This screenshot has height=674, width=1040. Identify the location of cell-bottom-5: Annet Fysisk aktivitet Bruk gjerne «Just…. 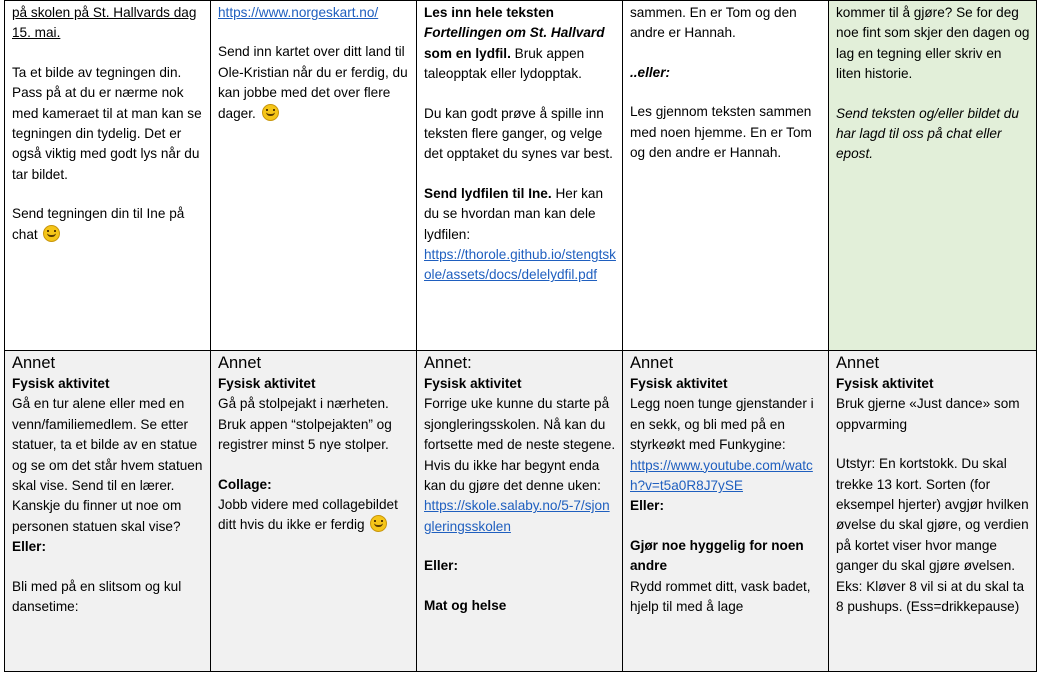
(932, 511).